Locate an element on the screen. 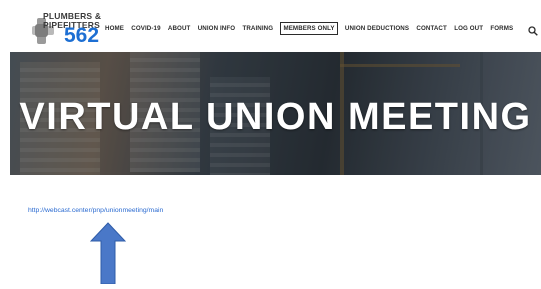  nav-item-home: HOME is located at coordinates (114, 28).